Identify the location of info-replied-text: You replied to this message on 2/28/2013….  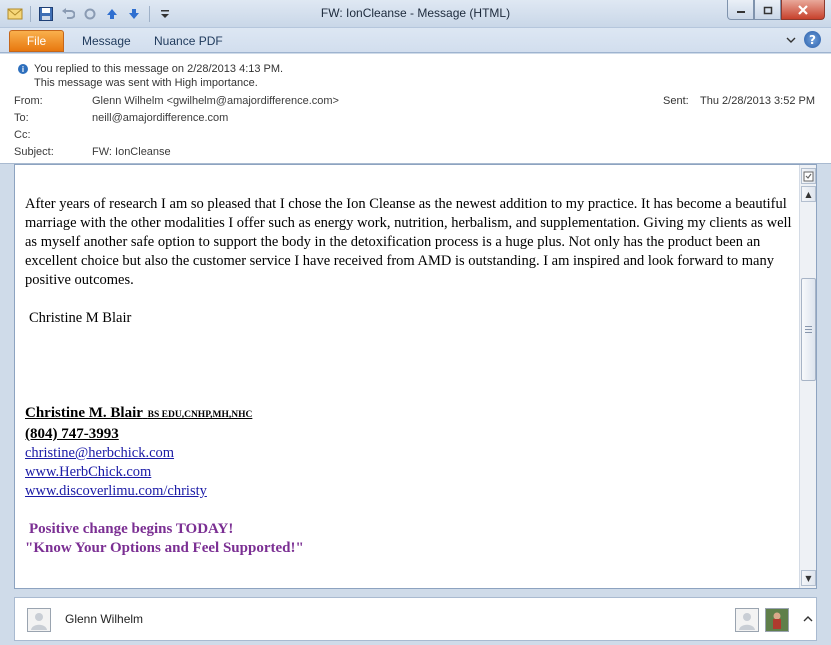
(159, 69).